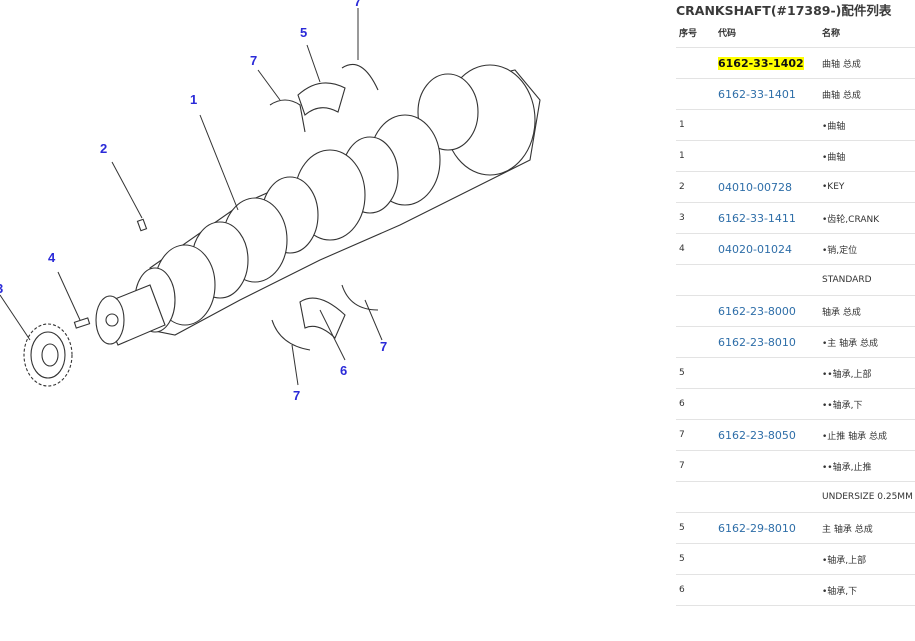 The height and width of the screenshot is (641, 915). I want to click on table-header-row: 序号 代码 名称, so click(795, 32).